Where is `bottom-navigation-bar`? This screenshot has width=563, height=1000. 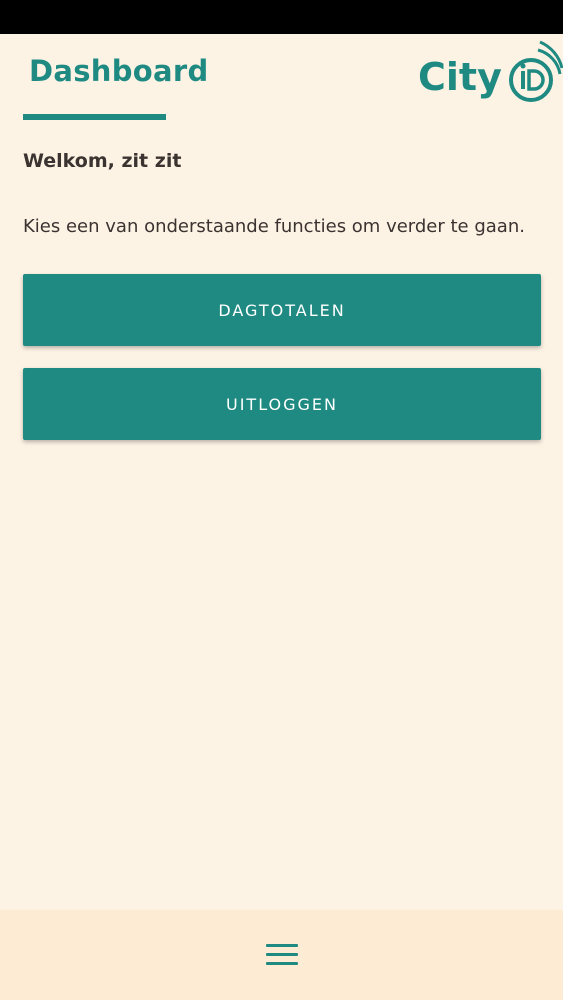
bottom-navigation-bar is located at coordinates (281, 955).